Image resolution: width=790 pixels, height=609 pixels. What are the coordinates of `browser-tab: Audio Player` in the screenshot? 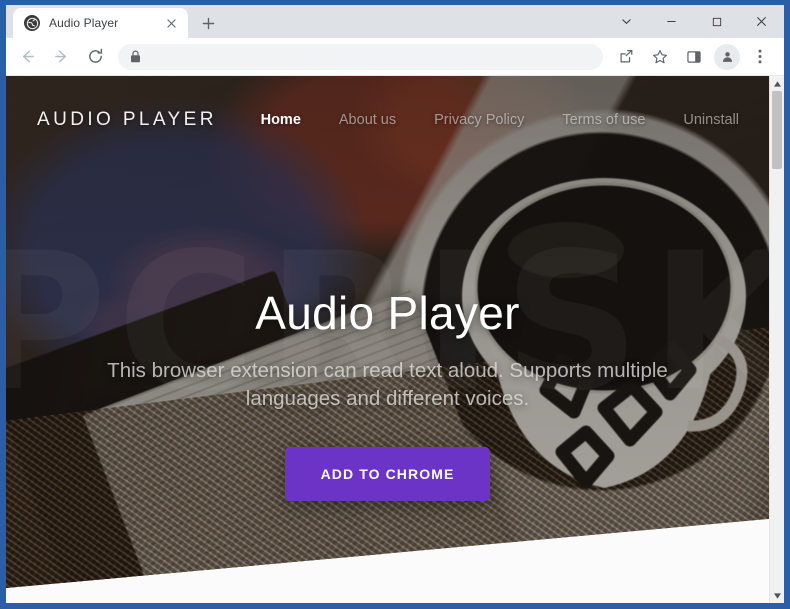 It's located at (100, 23).